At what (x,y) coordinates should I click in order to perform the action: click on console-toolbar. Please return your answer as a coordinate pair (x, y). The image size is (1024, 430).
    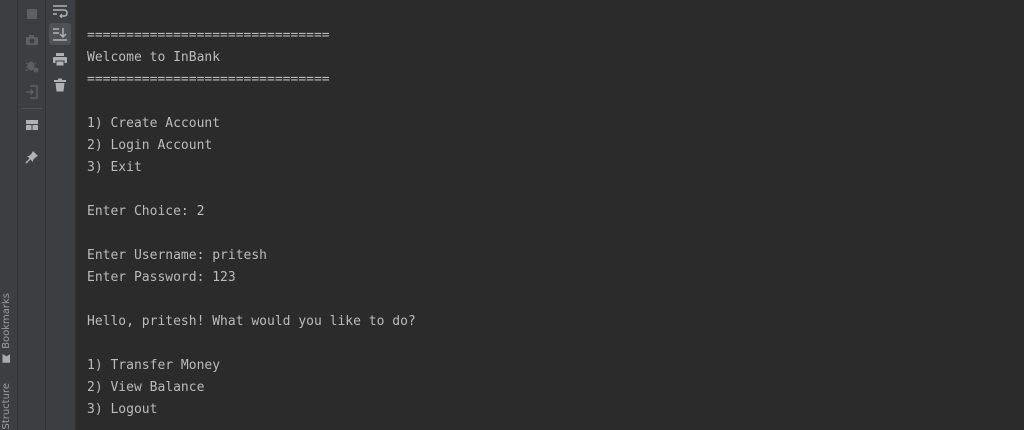
    Looking at the image, I should click on (61, 215).